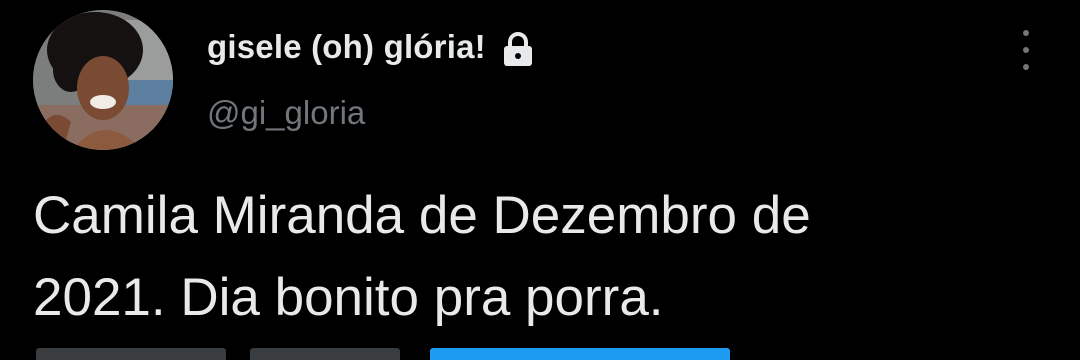 The image size is (1080, 360). Describe the element at coordinates (346, 46) in the screenshot. I see `display-name-text: gisele (oh) glória!` at that location.